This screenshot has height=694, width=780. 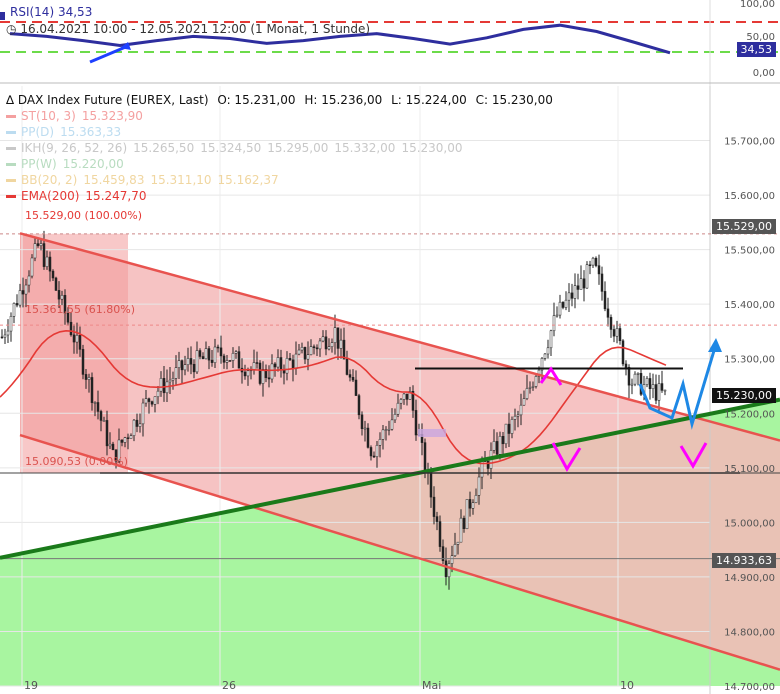 I want to click on rsi-value: 34,53, so click(x=75, y=12).